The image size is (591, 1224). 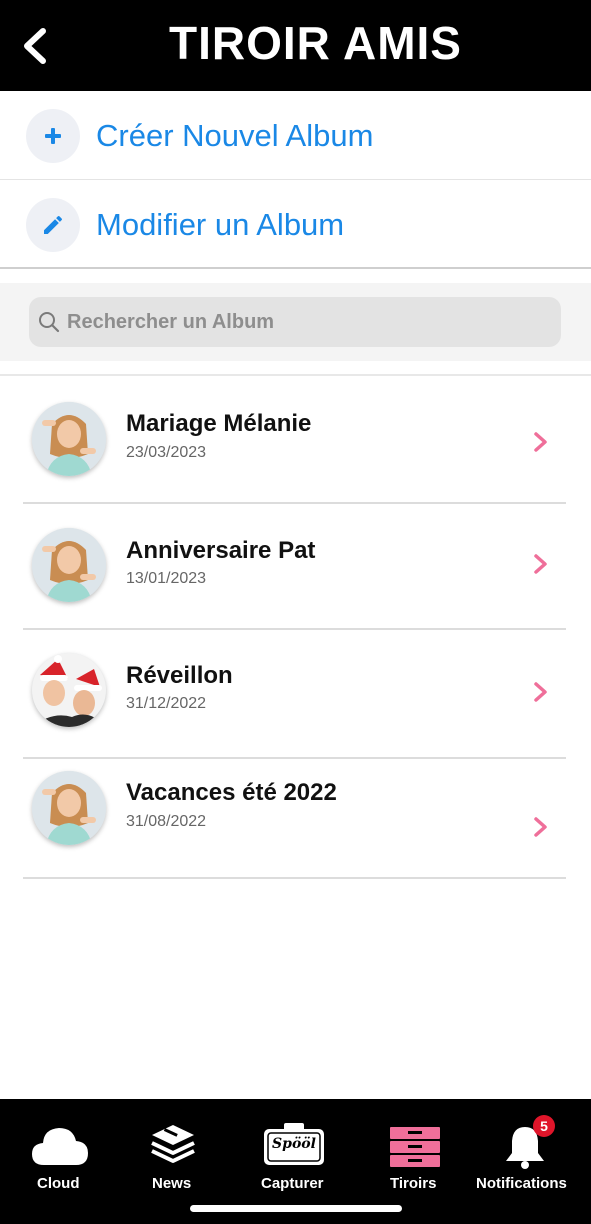 What do you see at coordinates (49, 322) in the screenshot?
I see `search-icon` at bounding box center [49, 322].